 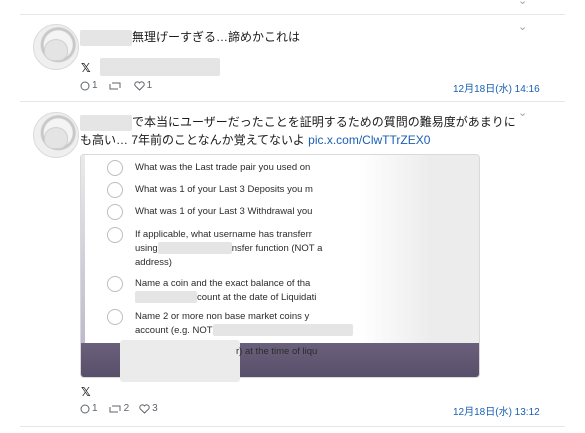 I want to click on retweet-button: 2, so click(x=119, y=408).